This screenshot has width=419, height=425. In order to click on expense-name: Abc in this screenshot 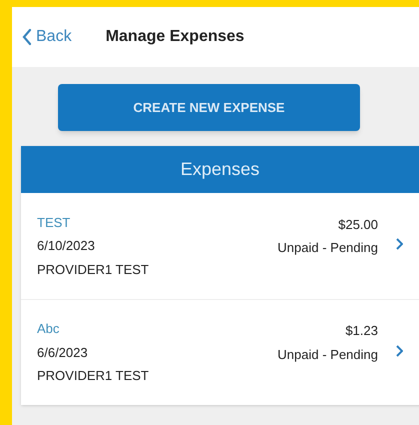, I will do `click(48, 329)`.